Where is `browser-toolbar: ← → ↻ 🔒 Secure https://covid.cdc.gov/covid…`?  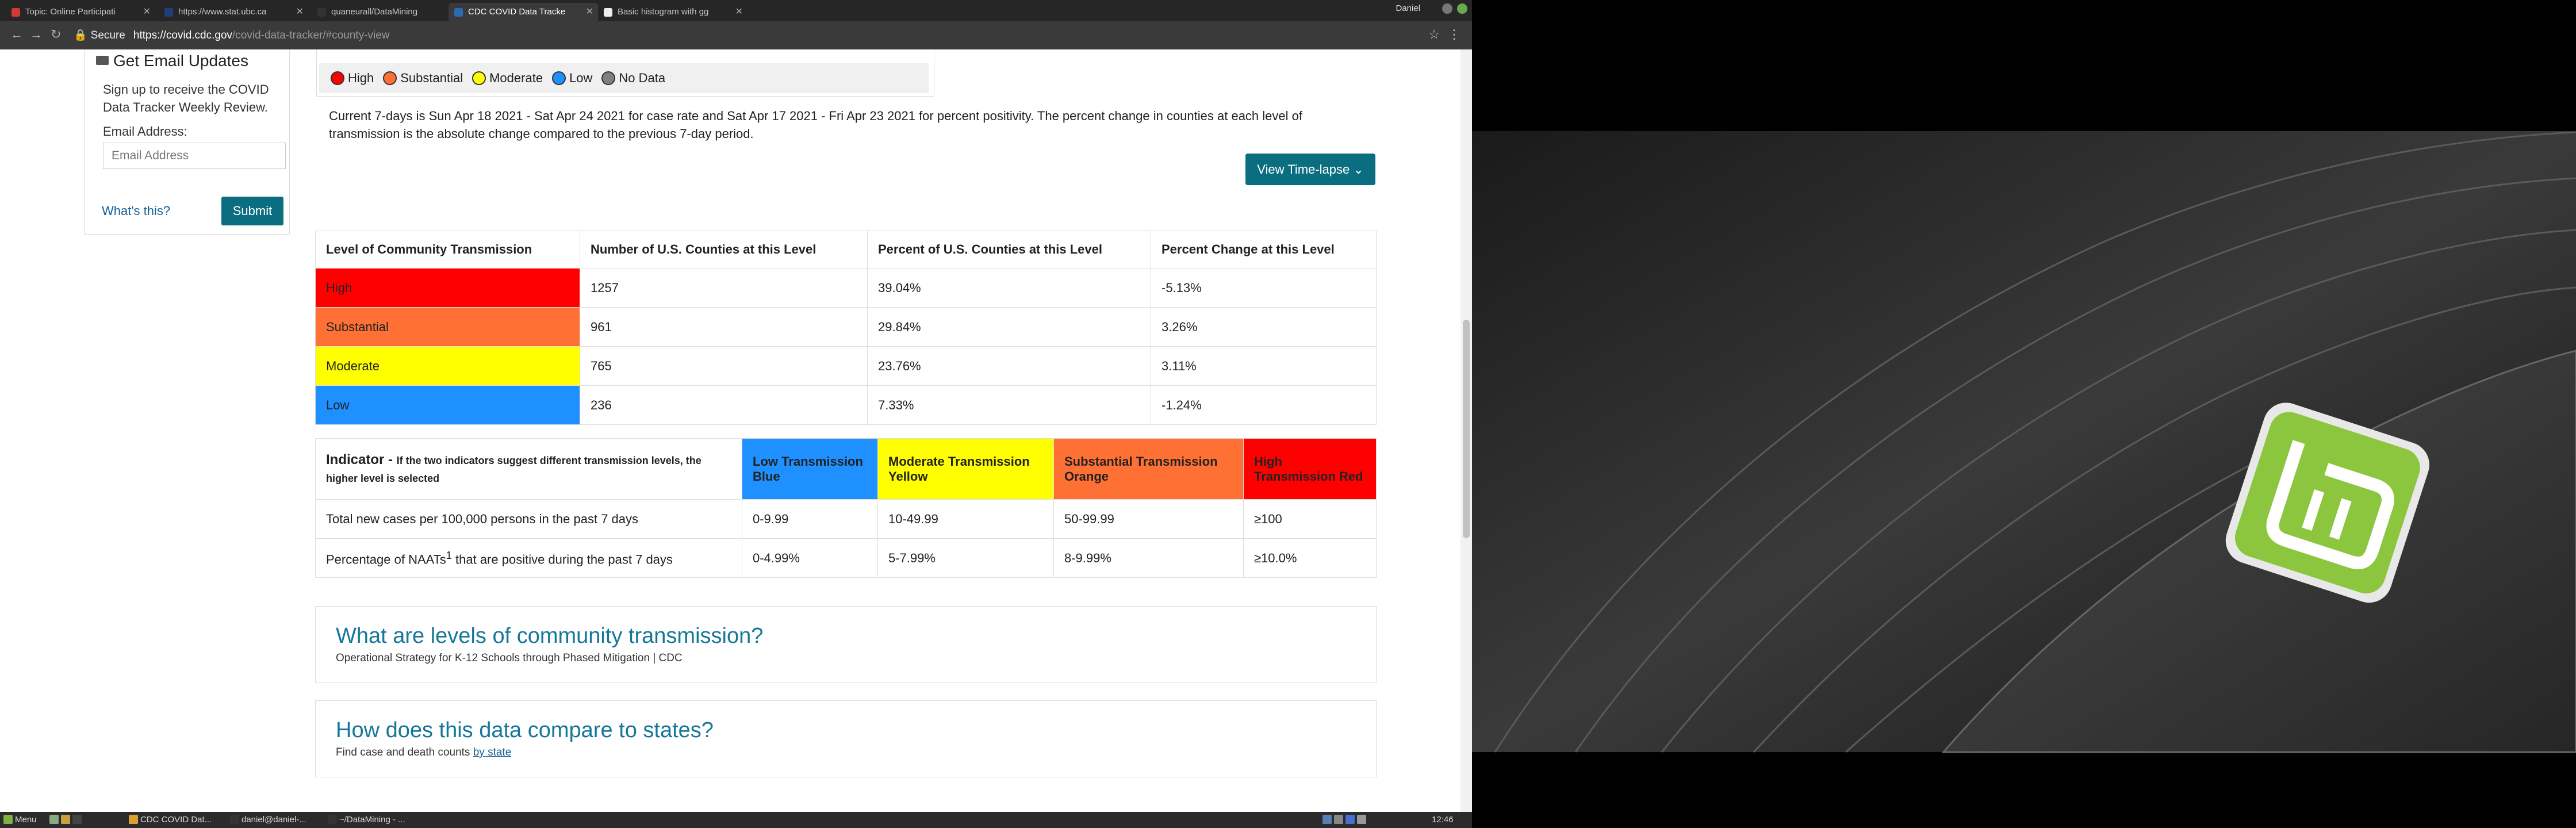 browser-toolbar: ← → ↻ 🔒 Secure https://covid.cdc.gov/covid… is located at coordinates (736, 35).